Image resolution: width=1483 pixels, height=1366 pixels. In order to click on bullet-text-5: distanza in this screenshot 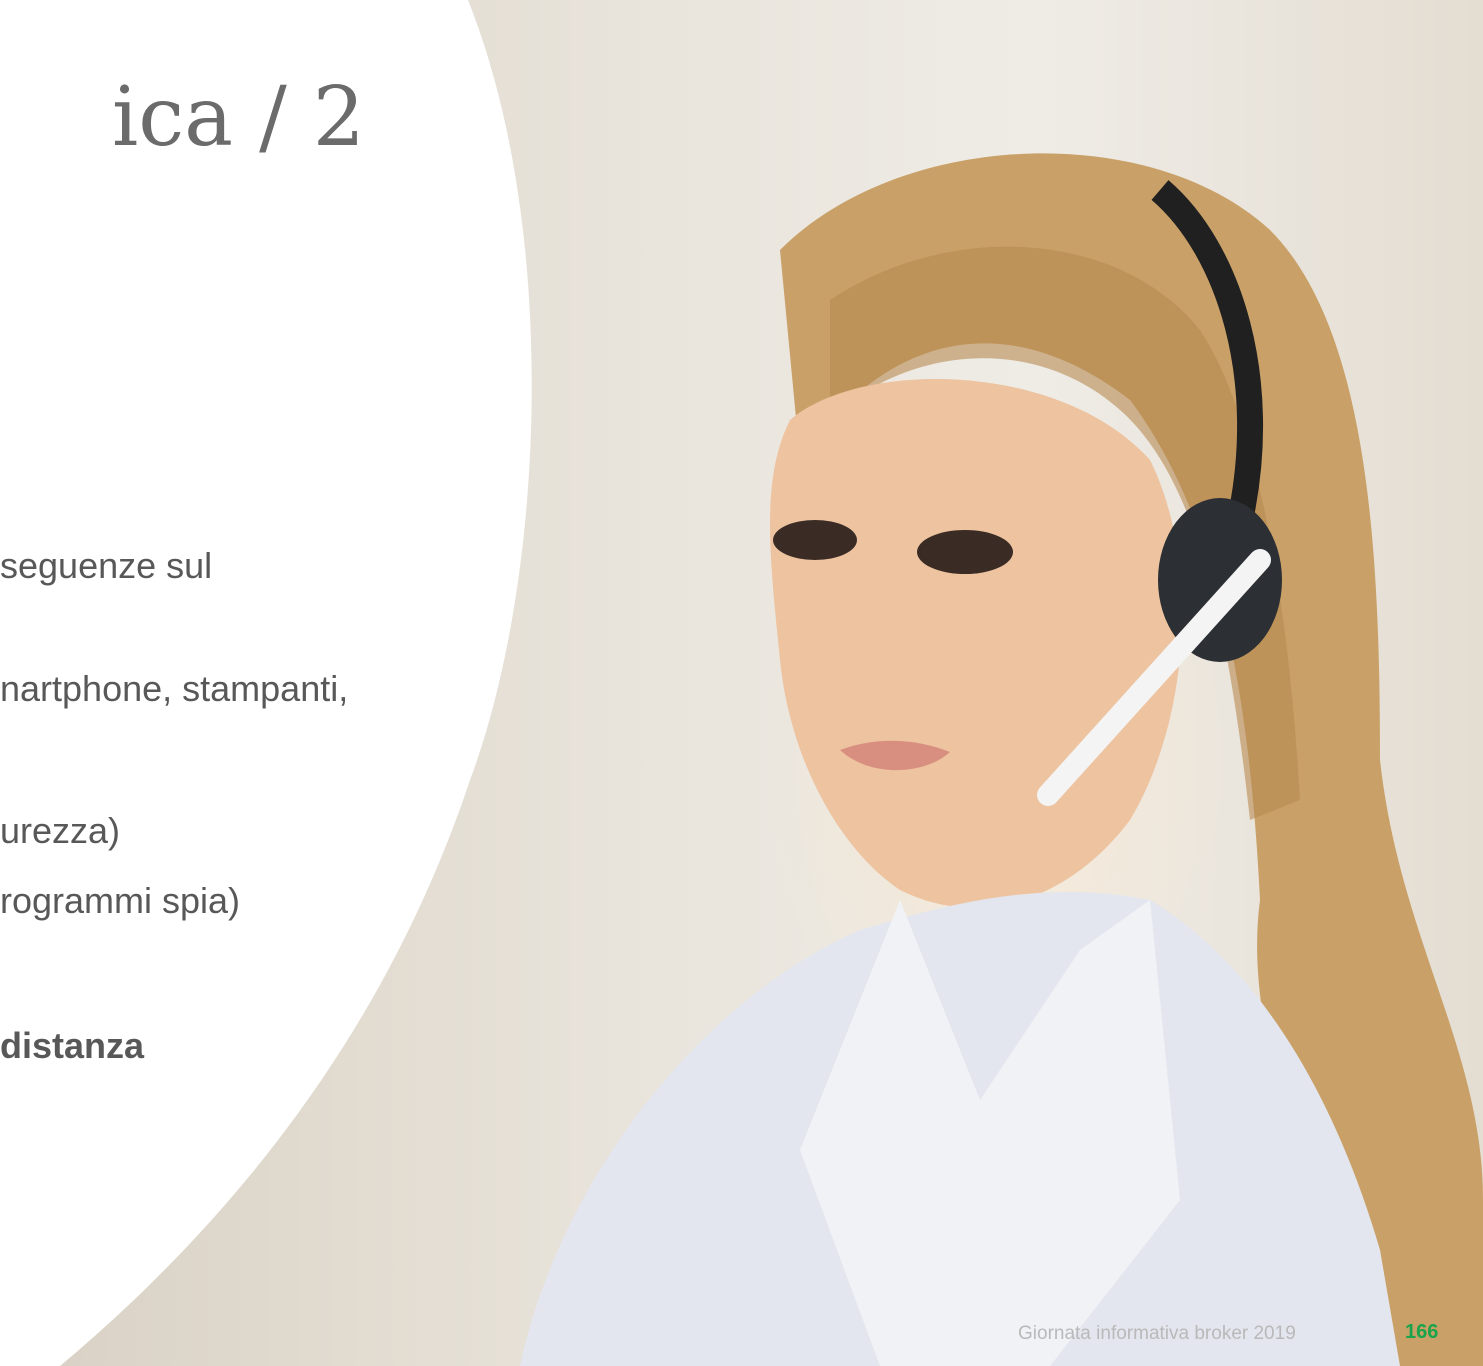, I will do `click(72, 1045)`.